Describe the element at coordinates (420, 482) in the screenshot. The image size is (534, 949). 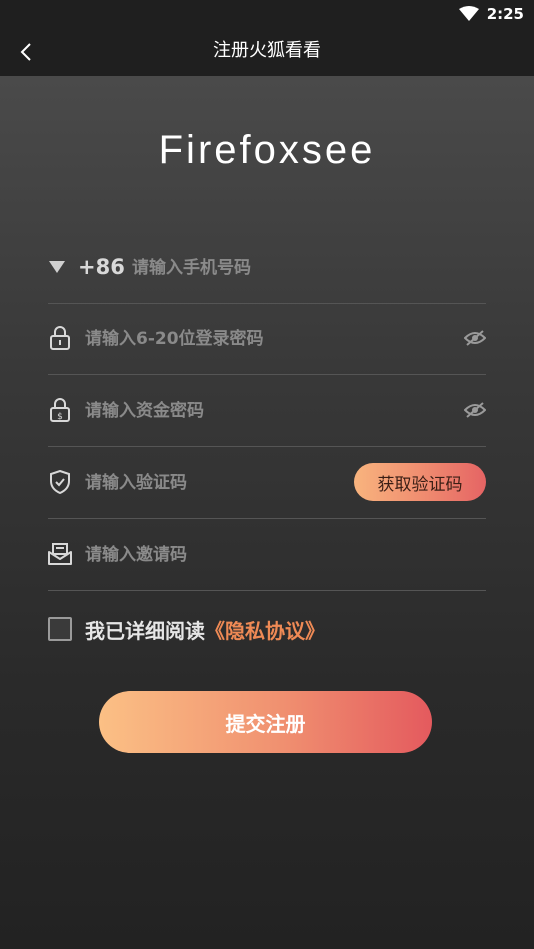
I see `get-verify-code-button: 获取验证码` at that location.